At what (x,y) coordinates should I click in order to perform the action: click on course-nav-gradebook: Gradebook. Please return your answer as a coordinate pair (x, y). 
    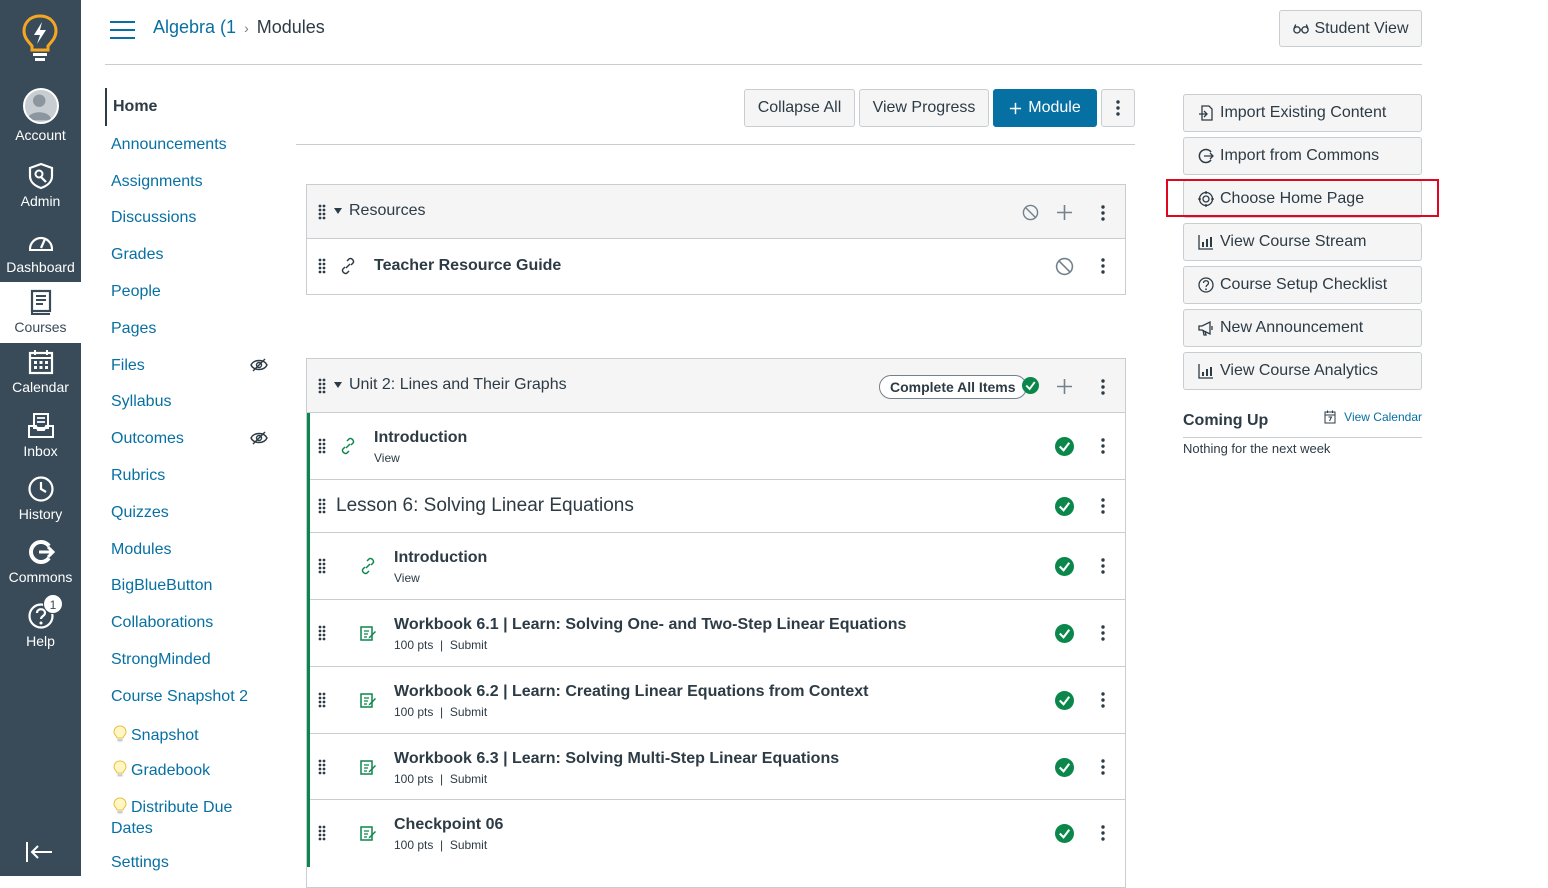
    Looking at the image, I should click on (161, 770).